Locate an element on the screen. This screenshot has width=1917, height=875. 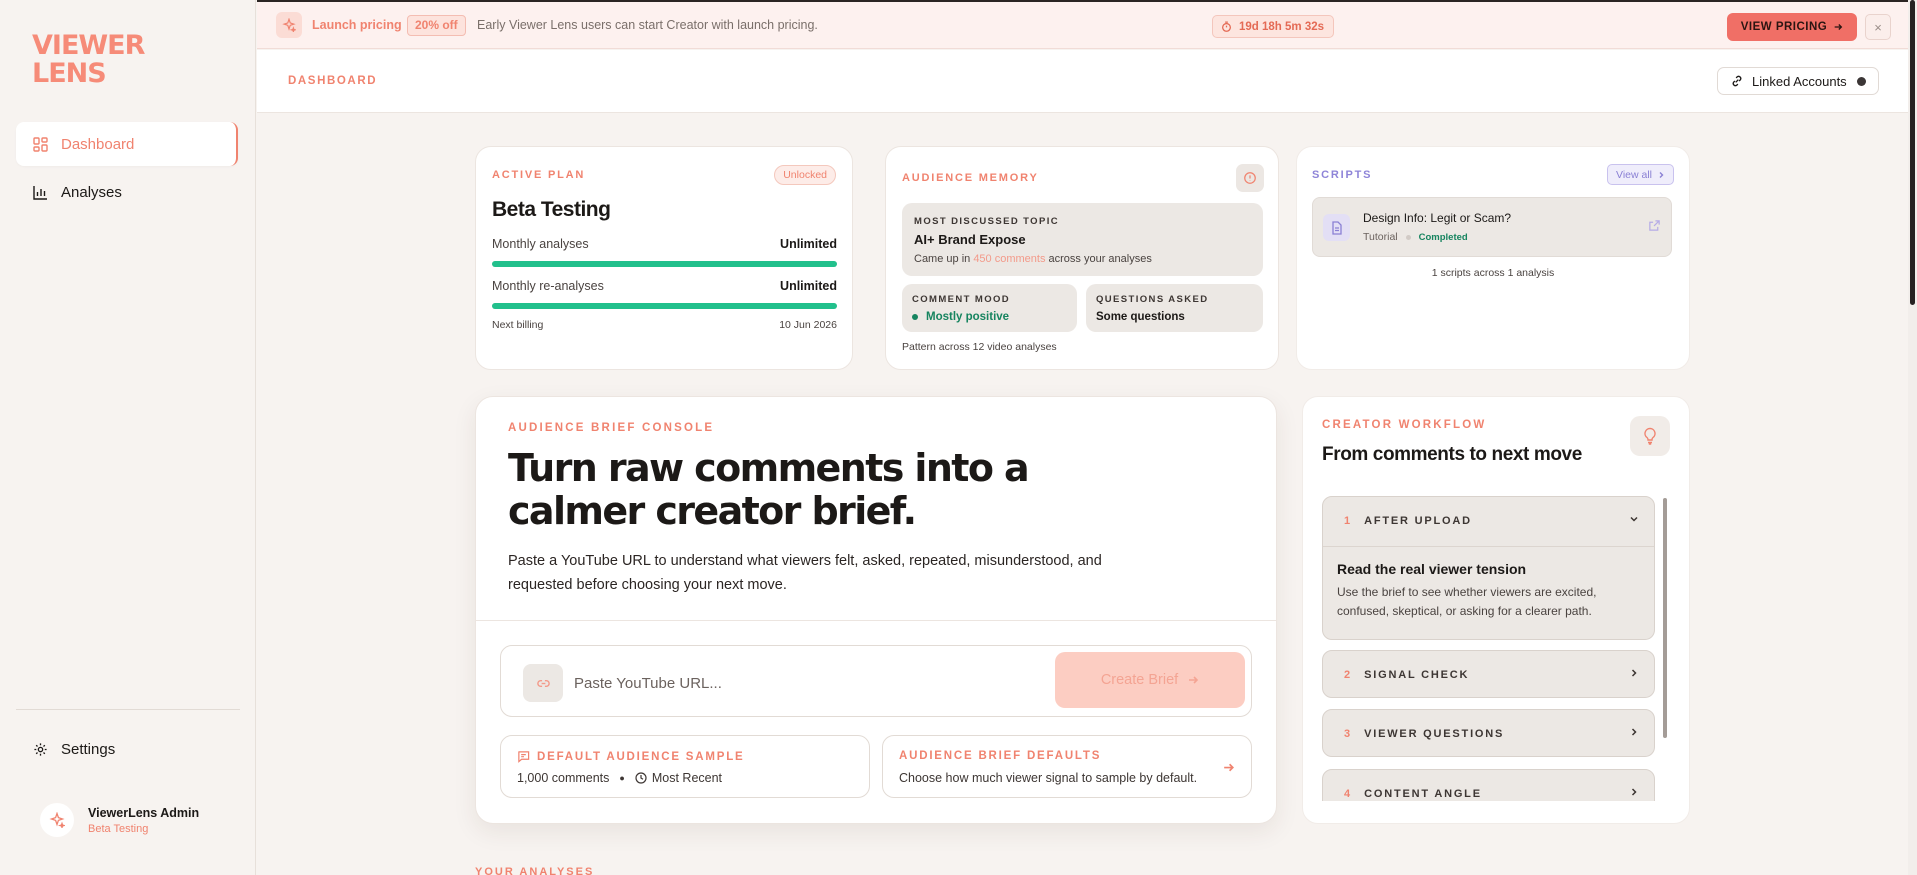
usage-row: Monthly analyses Unlimited is located at coordinates (664, 244).